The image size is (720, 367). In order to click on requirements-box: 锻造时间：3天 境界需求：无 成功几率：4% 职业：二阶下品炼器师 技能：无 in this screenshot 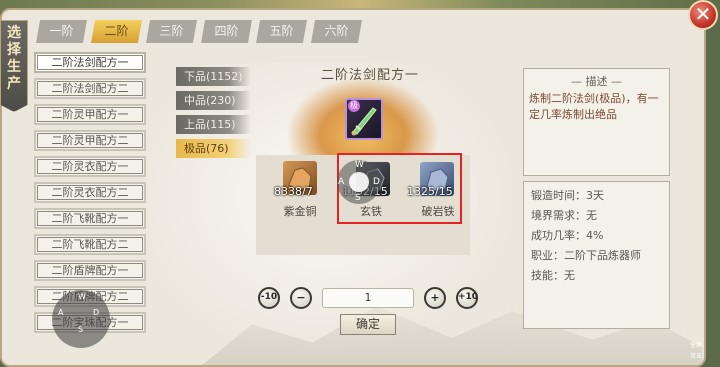, I will do `click(596, 255)`.